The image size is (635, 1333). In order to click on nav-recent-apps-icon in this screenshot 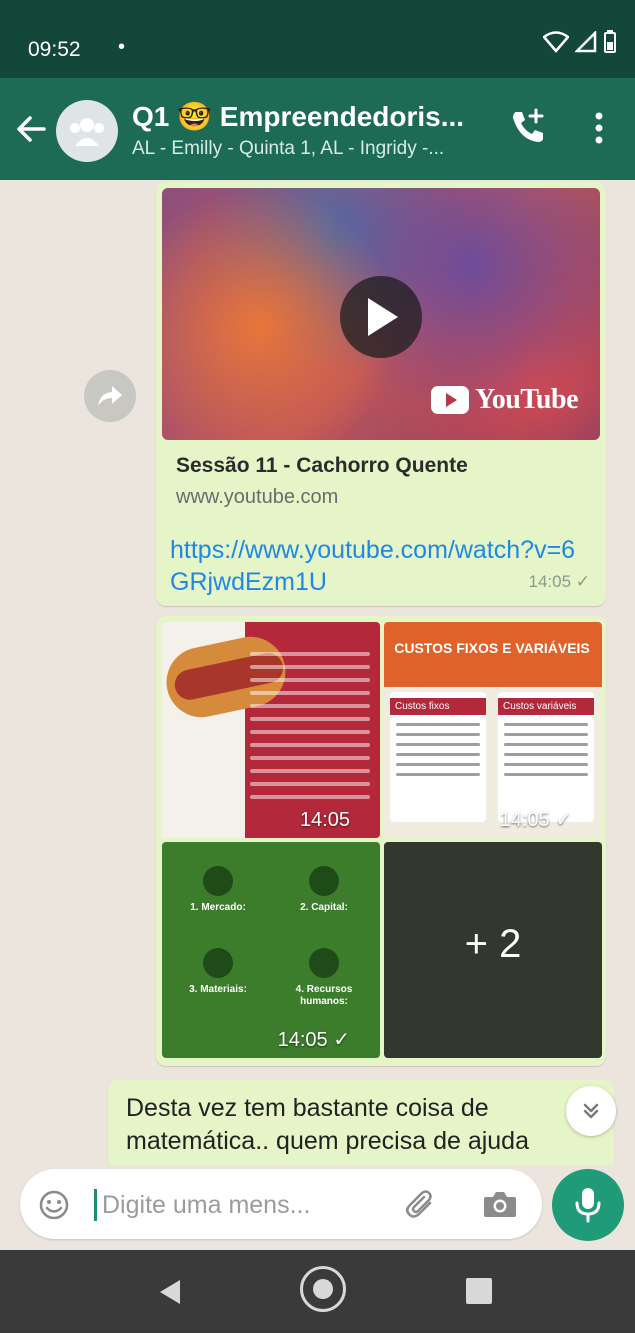, I will do `click(479, 1291)`.